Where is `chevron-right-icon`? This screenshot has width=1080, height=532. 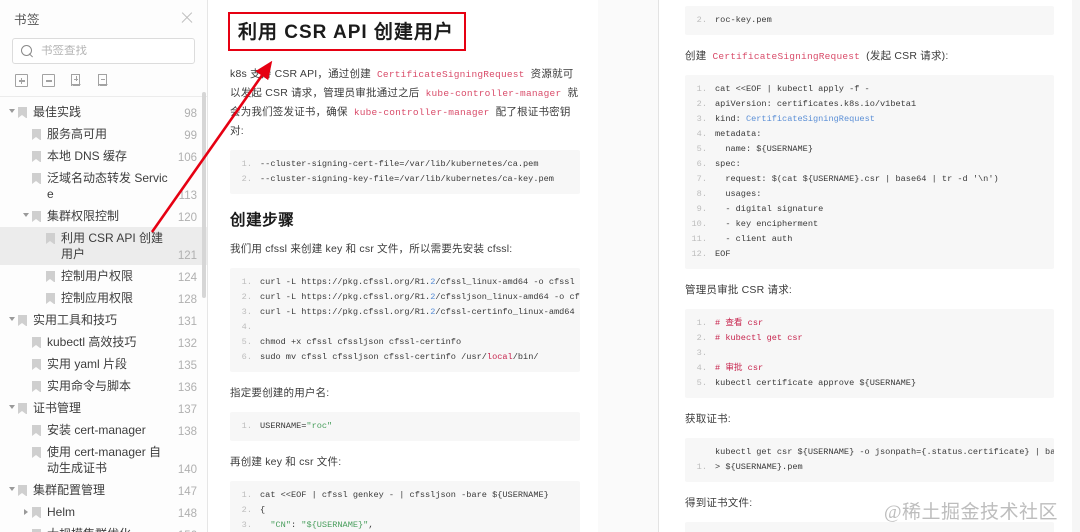
chevron-right-icon is located at coordinates (26, 509).